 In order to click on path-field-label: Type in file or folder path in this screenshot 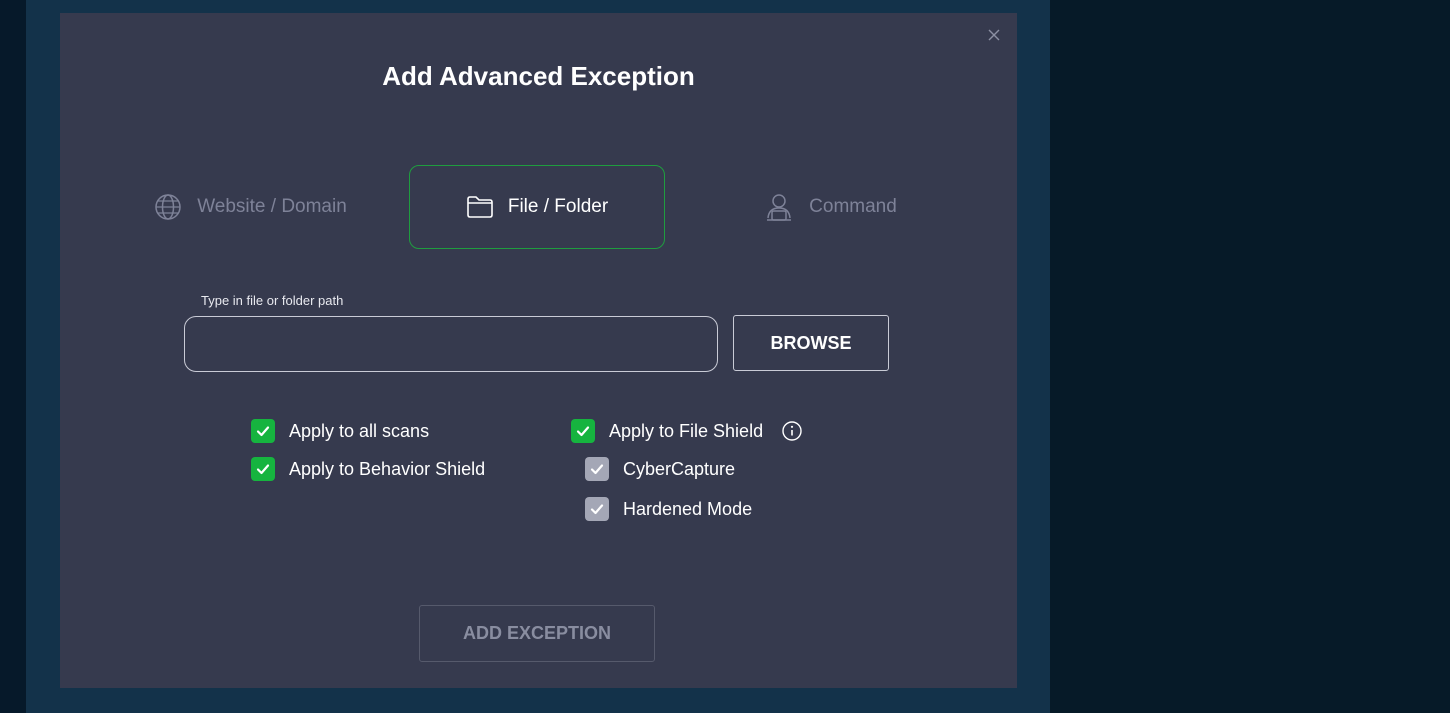, I will do `click(272, 300)`.